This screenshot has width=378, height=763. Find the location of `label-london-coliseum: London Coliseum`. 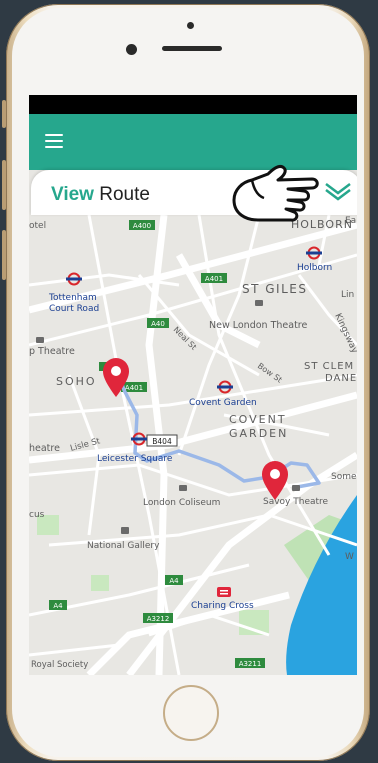

label-london-coliseum: London Coliseum is located at coordinates (181, 503).